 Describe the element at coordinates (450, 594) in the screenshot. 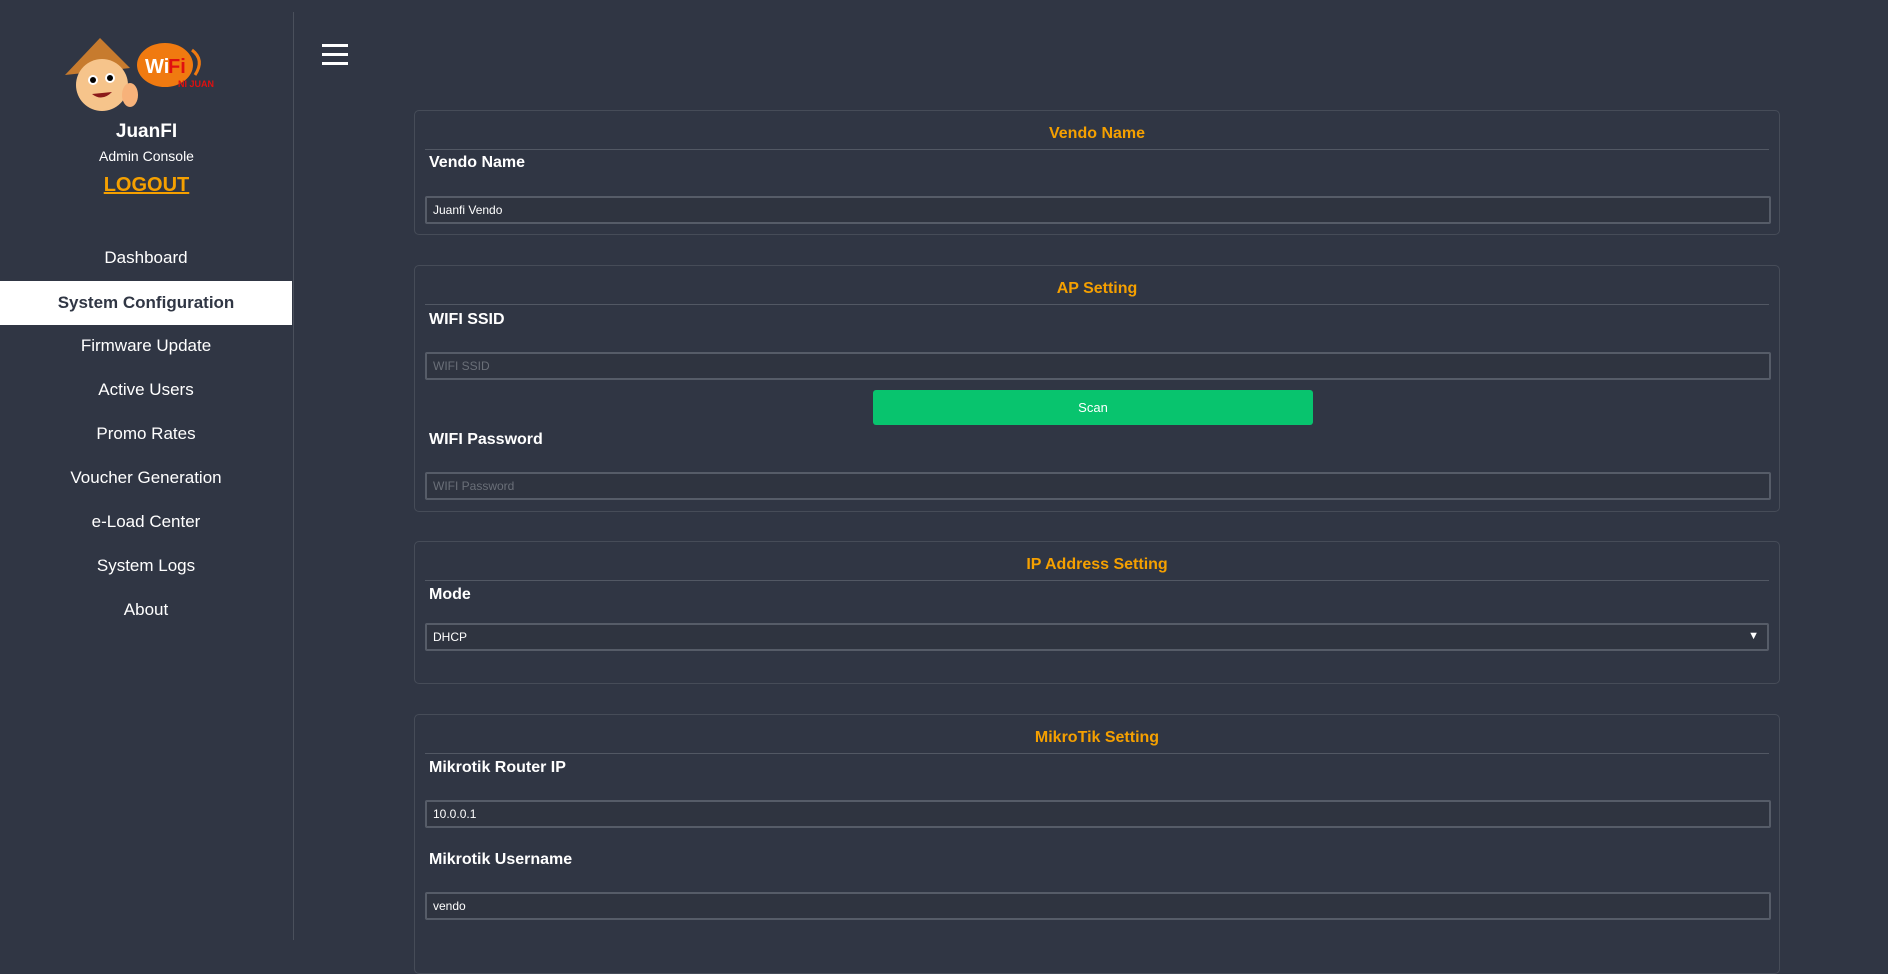

I see `mode-label: Mode` at that location.